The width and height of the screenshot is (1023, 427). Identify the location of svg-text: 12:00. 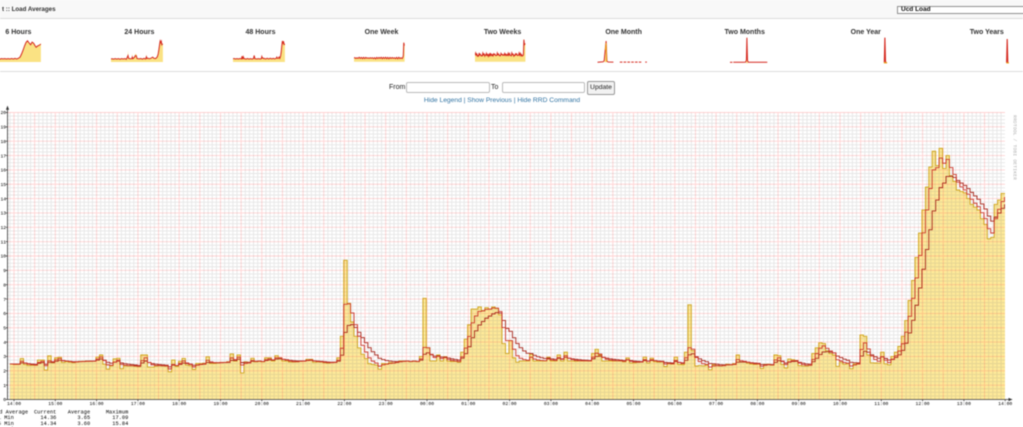
(923, 404).